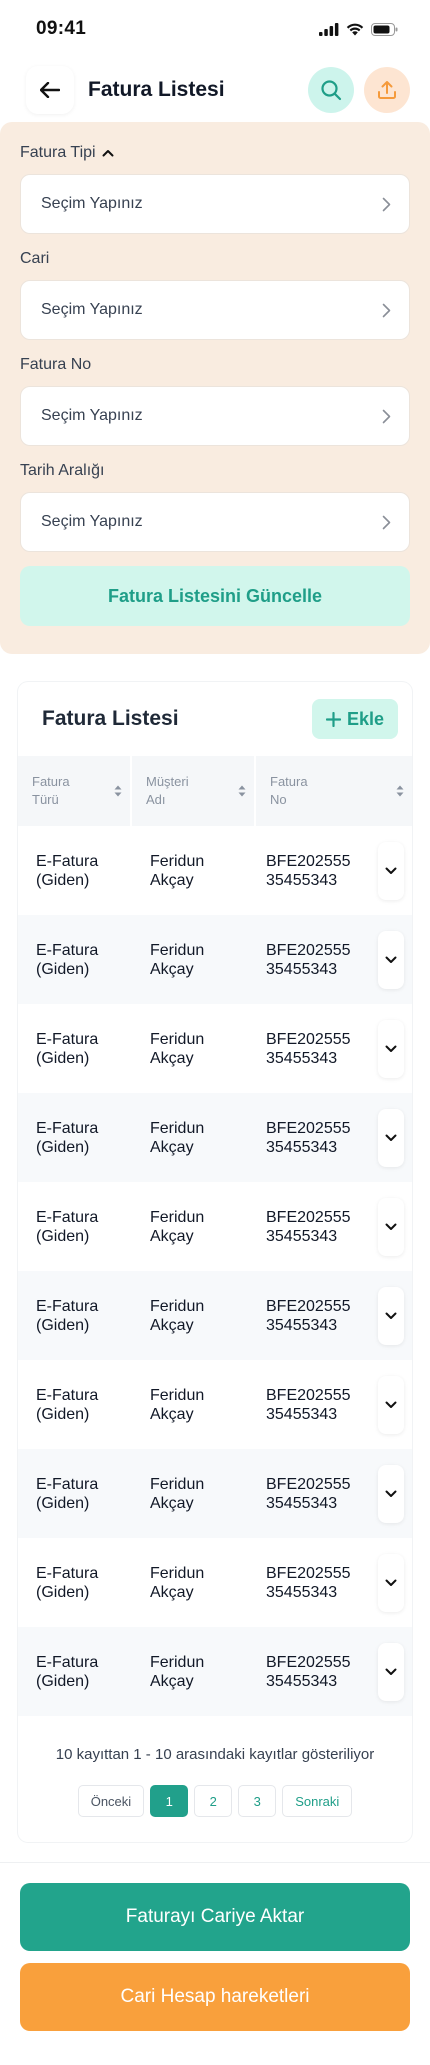  I want to click on filter-label-text: Cari, so click(35, 258).